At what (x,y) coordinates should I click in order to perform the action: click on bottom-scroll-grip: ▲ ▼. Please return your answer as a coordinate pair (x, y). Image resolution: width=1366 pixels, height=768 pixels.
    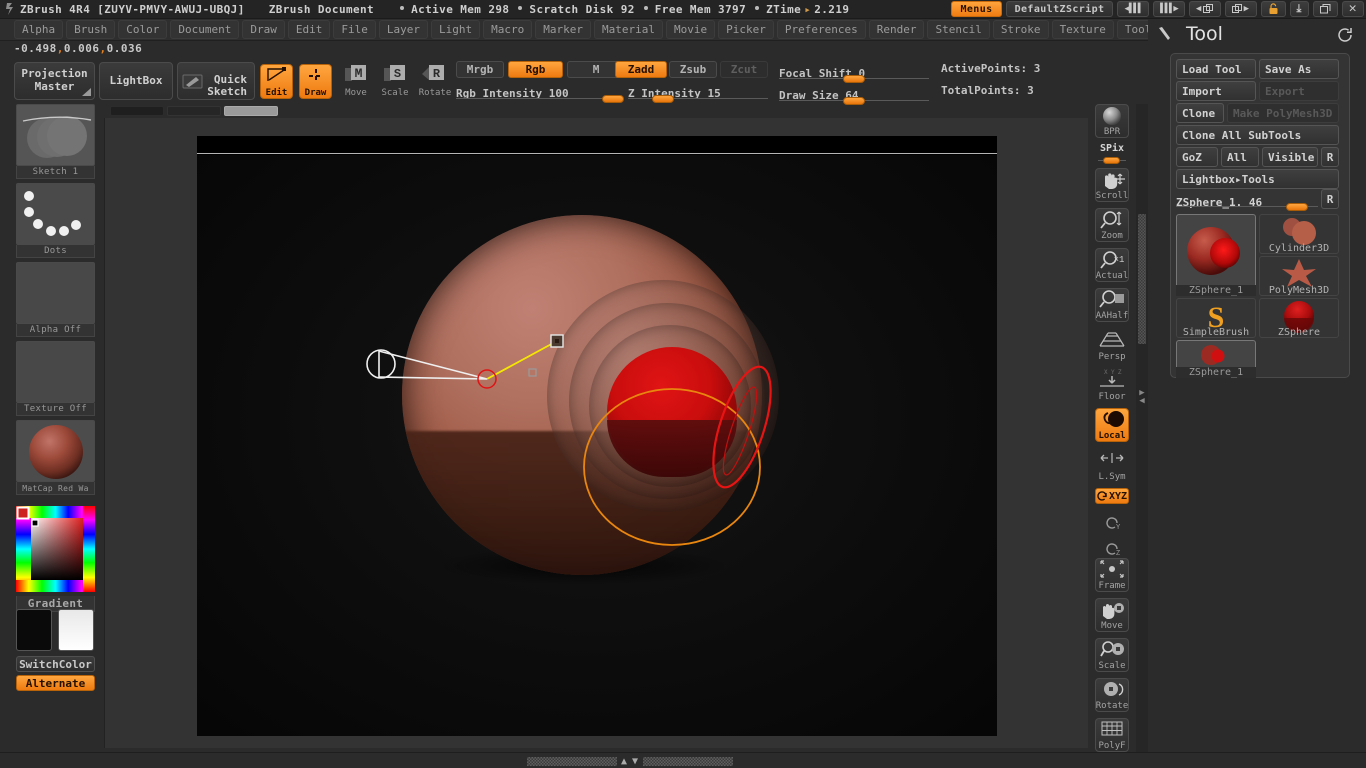
    Looking at the image, I should click on (630, 761).